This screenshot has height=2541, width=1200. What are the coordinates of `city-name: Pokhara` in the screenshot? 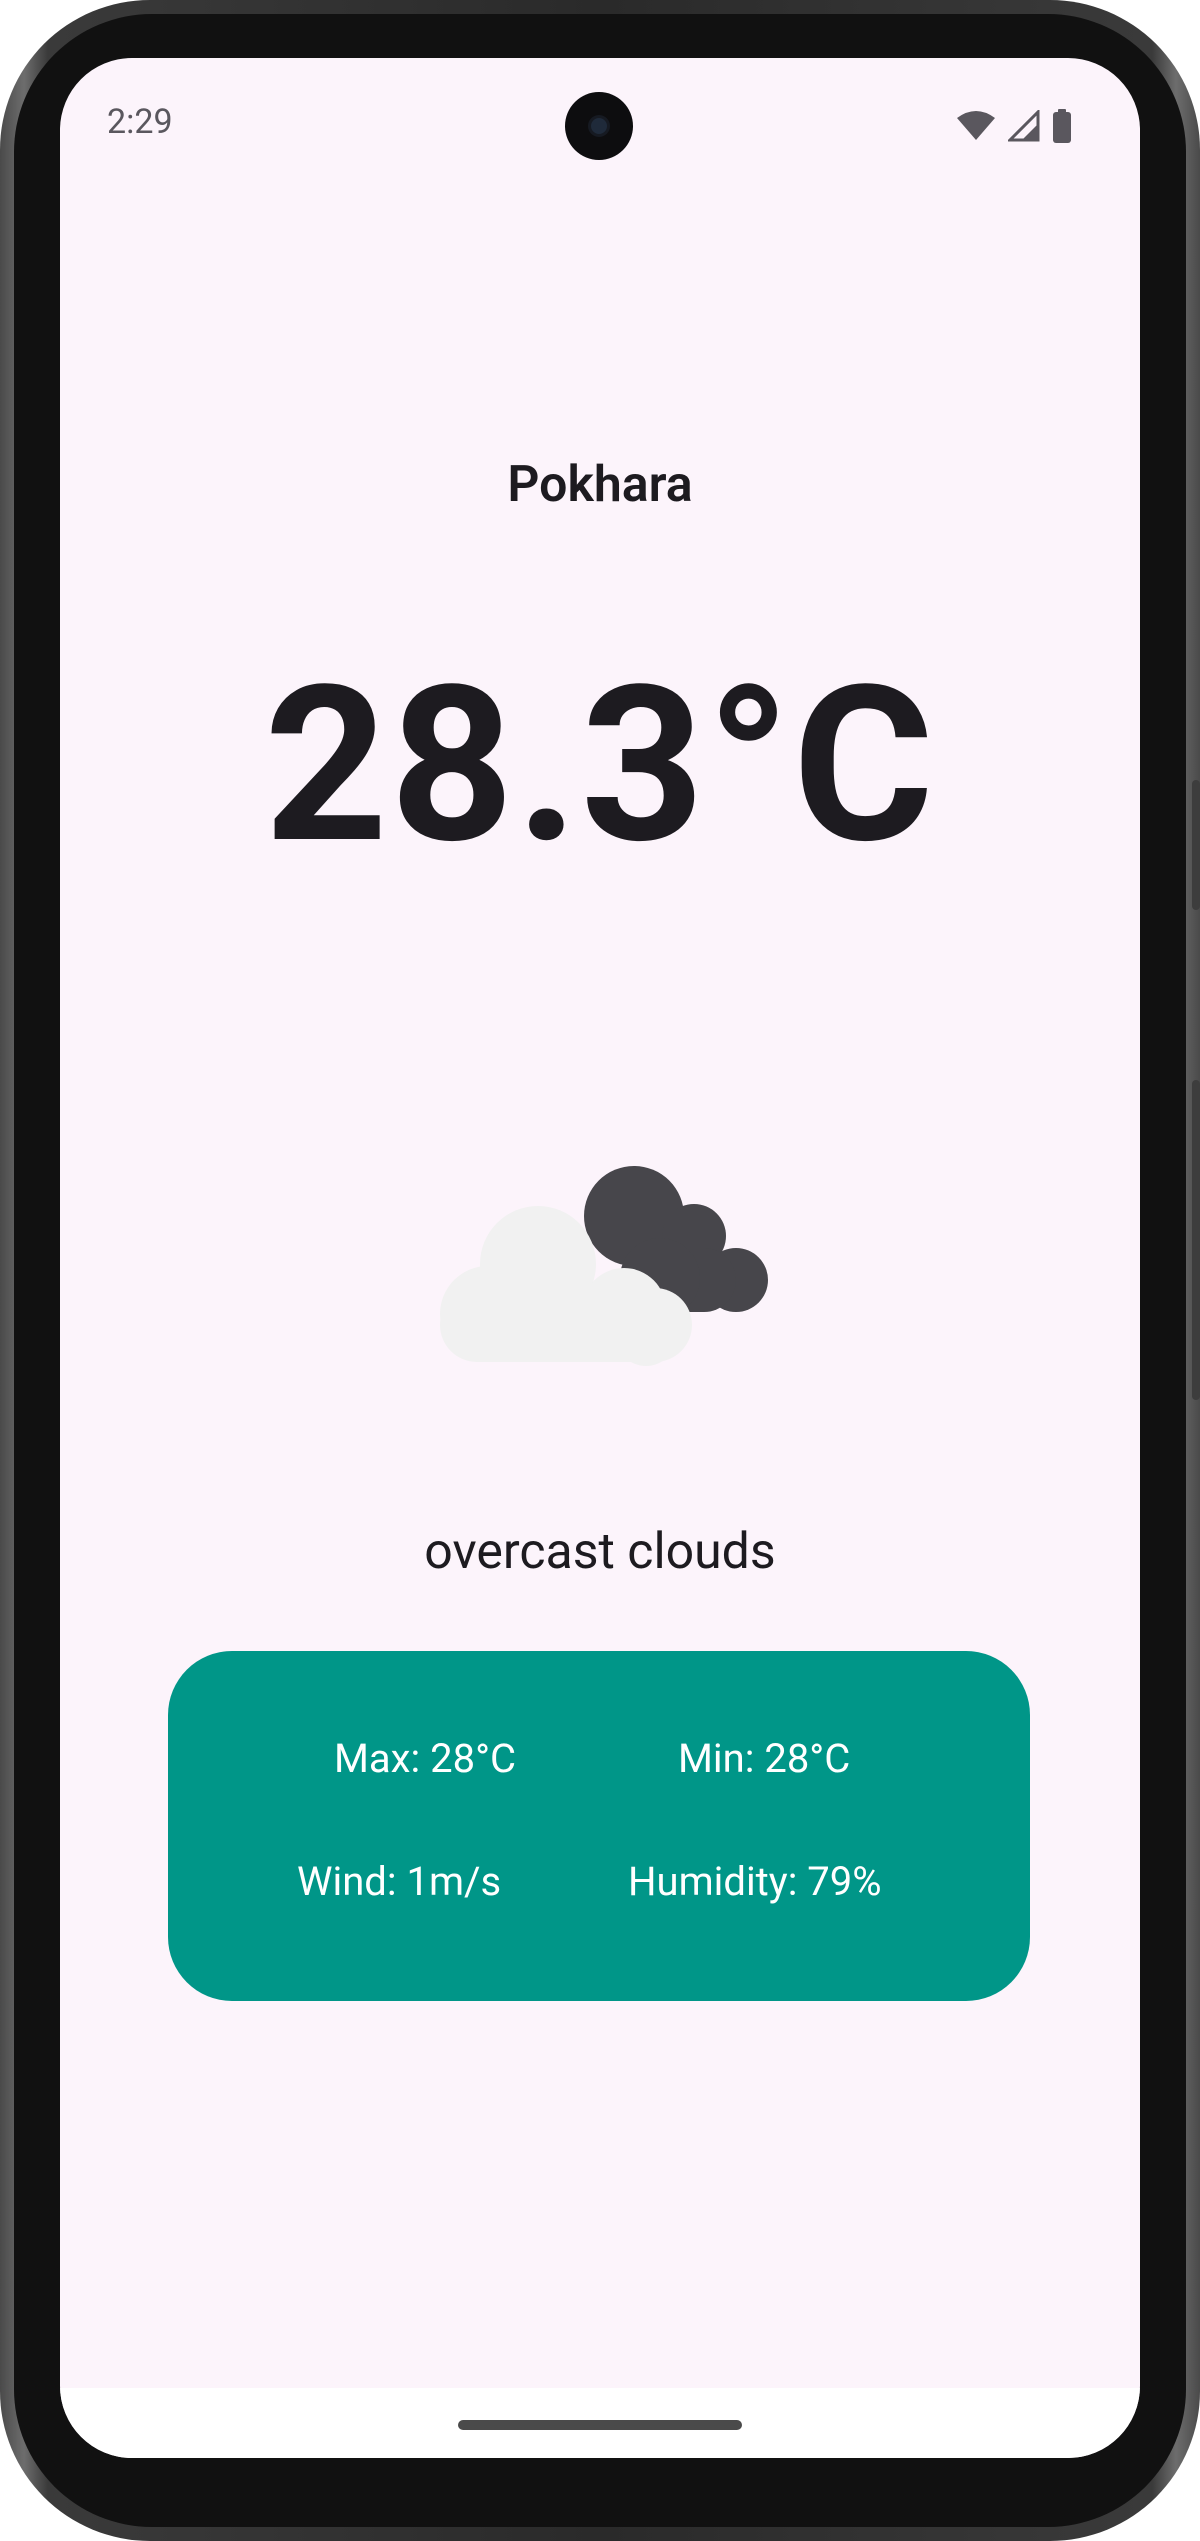 It's located at (600, 485).